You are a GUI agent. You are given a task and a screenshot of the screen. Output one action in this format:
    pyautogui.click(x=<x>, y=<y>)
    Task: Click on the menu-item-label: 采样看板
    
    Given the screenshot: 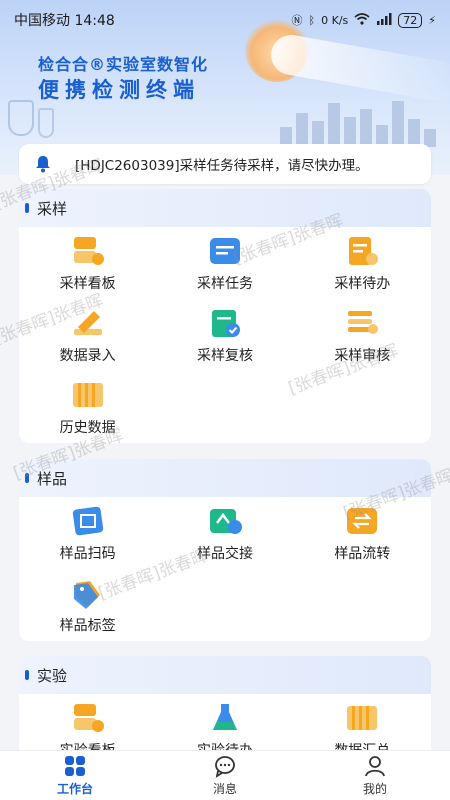 What is the action you would take?
    pyautogui.click(x=87, y=284)
    